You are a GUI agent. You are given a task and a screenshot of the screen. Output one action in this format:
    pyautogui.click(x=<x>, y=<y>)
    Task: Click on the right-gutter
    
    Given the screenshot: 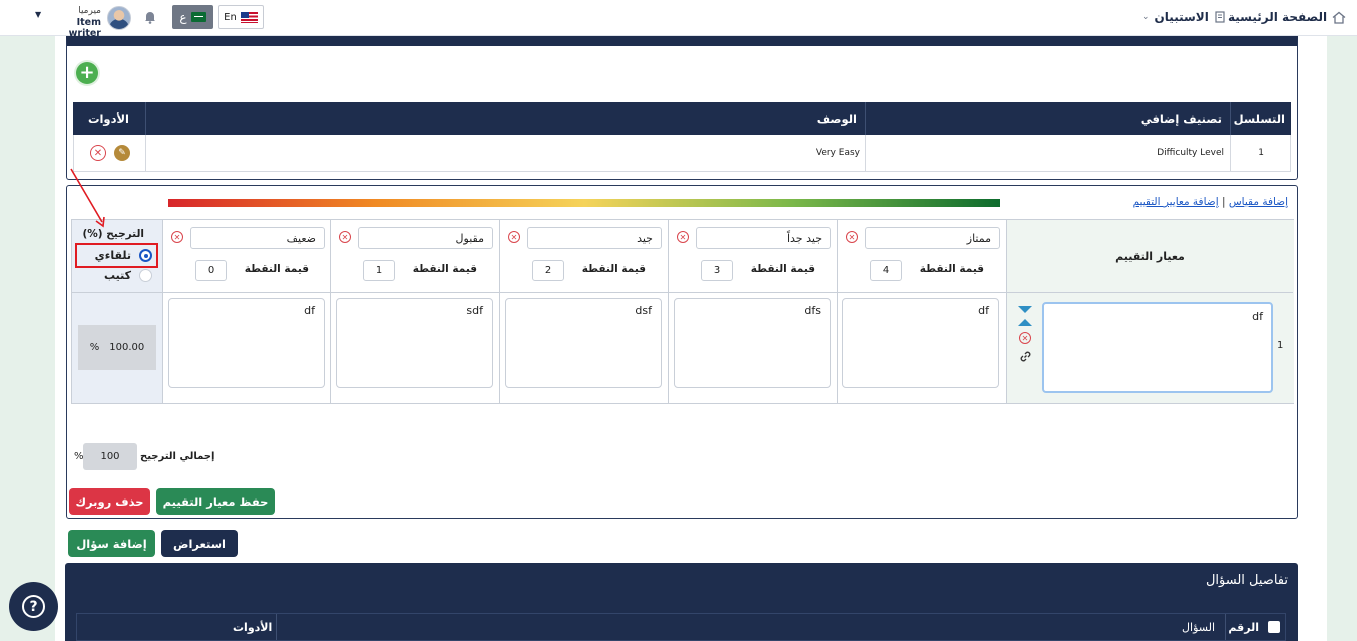 What is the action you would take?
    pyautogui.click(x=1342, y=338)
    